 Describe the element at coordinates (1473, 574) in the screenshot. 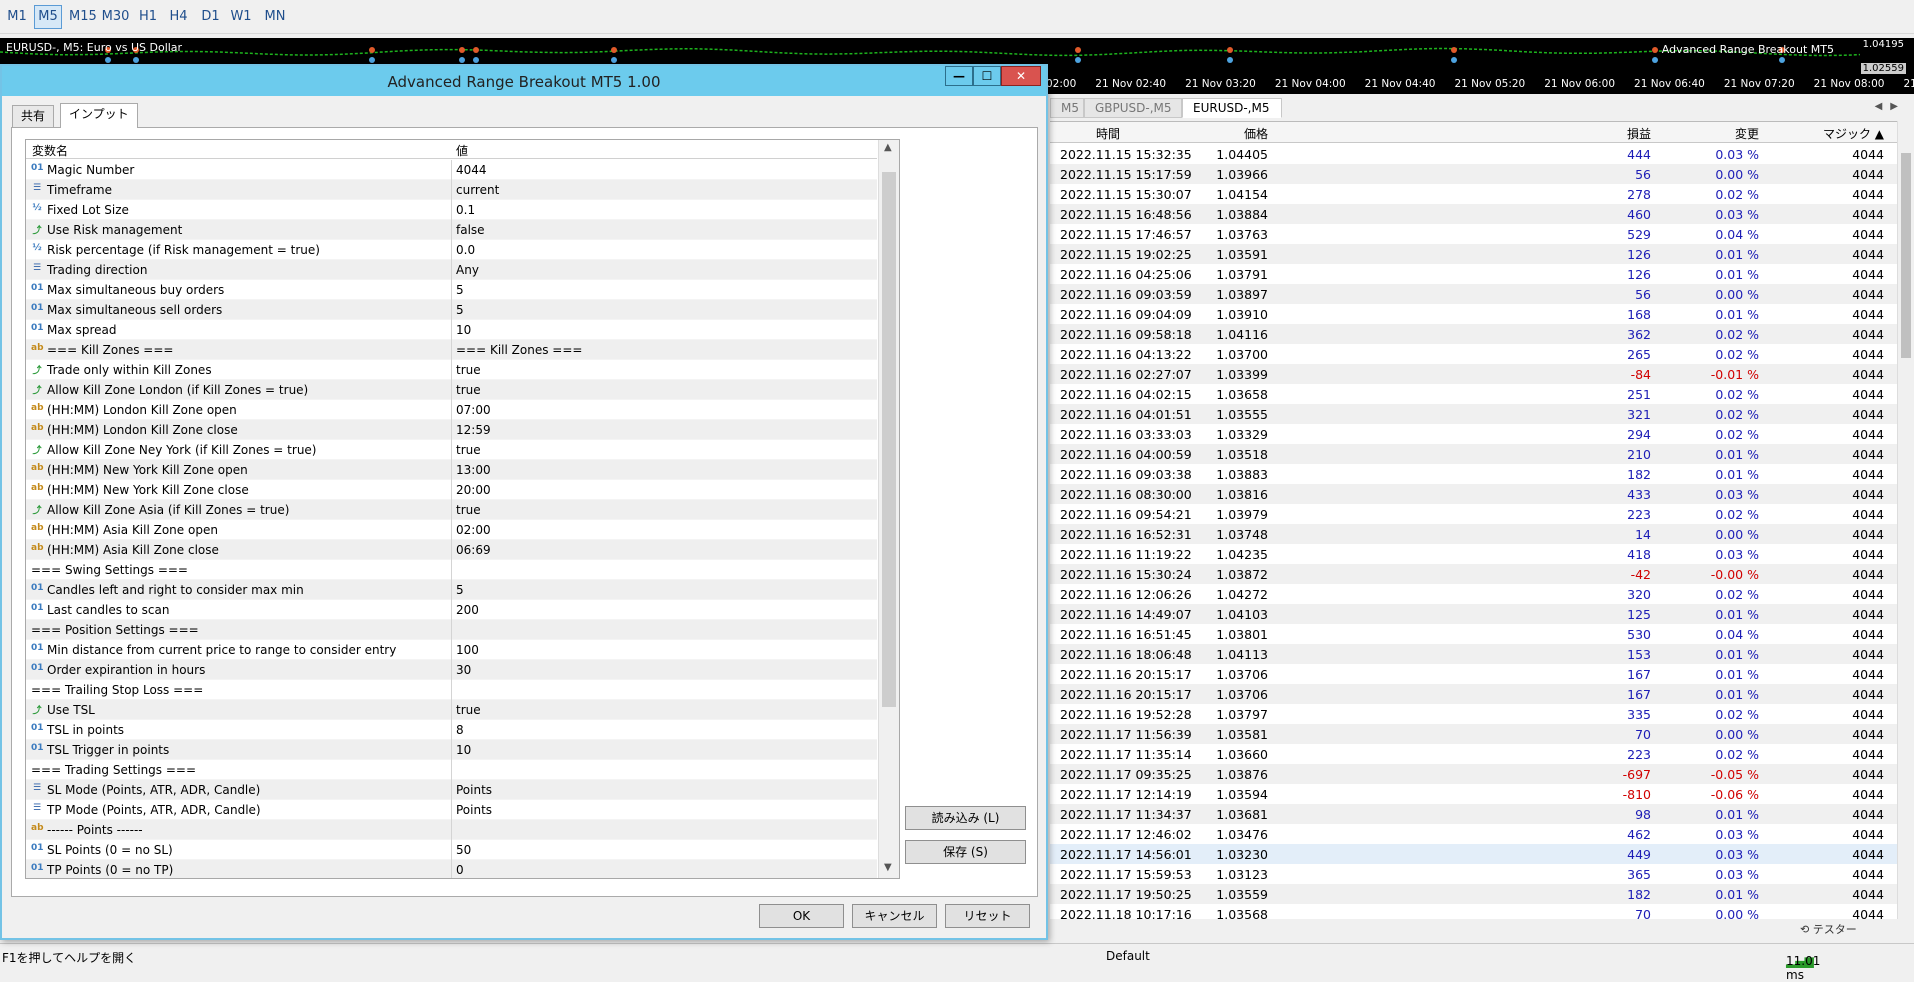

I see `trade-row: 2022.11.16 15:30:24 1.03872 -42 -0.00 % 4044` at that location.